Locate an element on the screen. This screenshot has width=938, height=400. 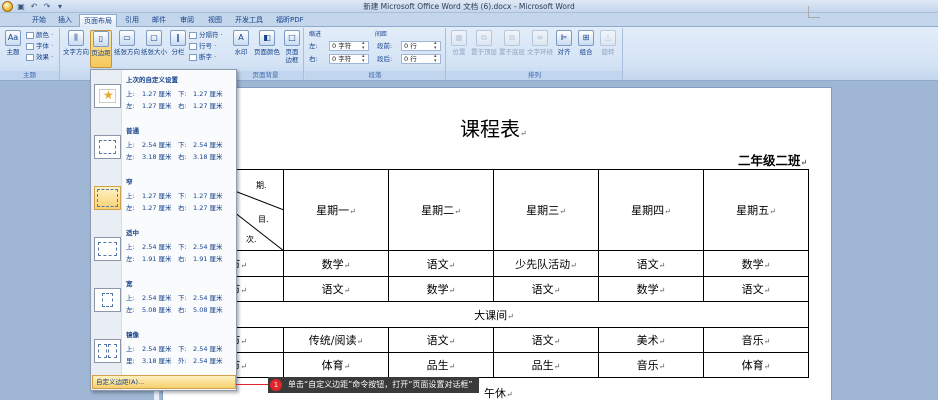
margin-option-wide: 宽 上: 2.54 厘米 下: 2.54 厘米 左: 5.08 厘米 右: 5.08 厘米 is located at coordinates (164, 300).